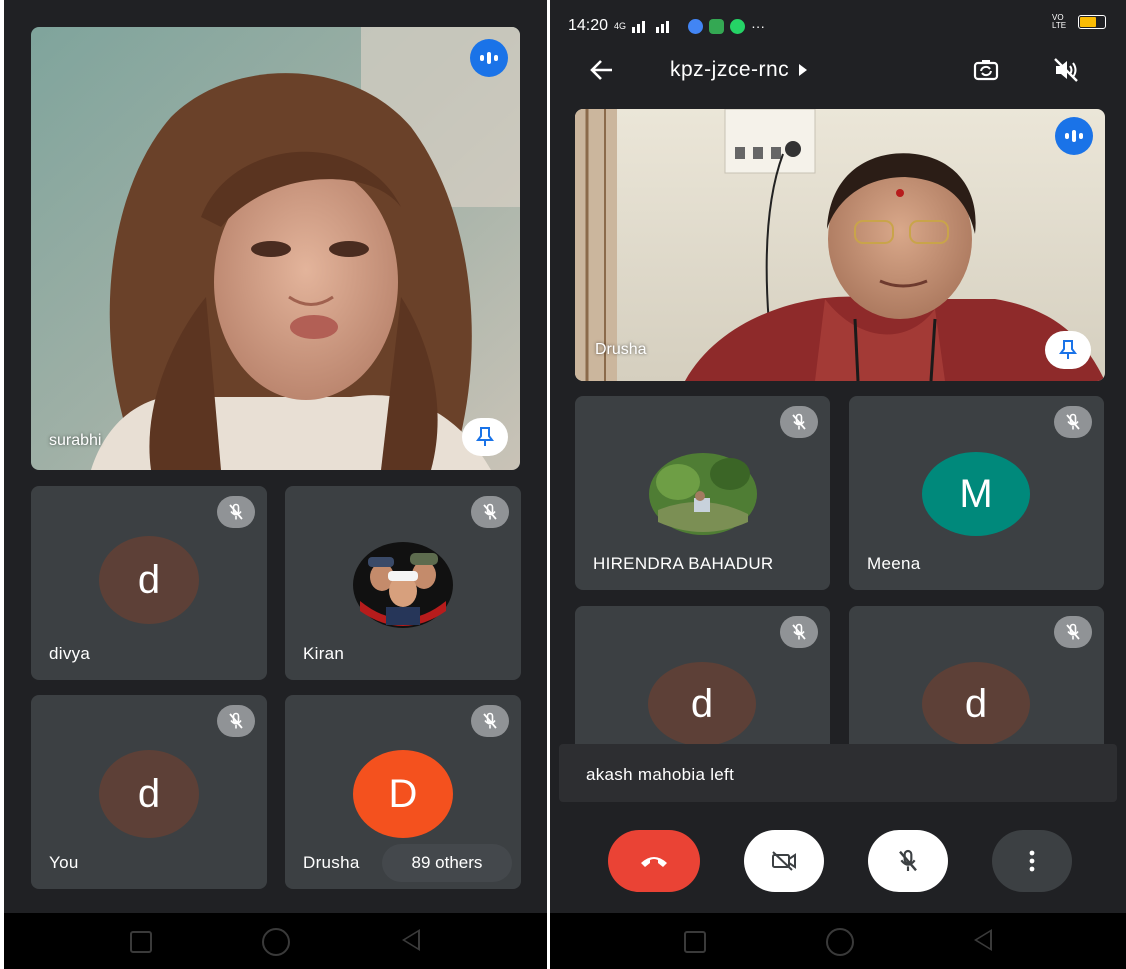  I want to click on hirendra-avatar-image, so click(703, 494).